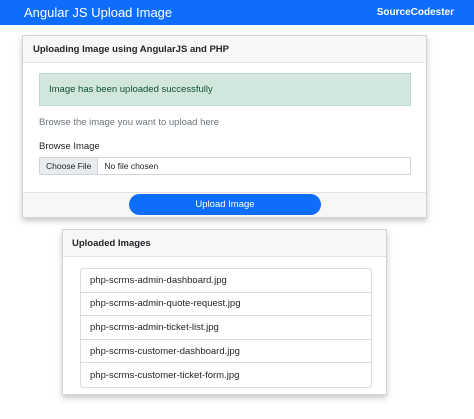  I want to click on uploaded-images-title: Uploaded Images, so click(224, 243).